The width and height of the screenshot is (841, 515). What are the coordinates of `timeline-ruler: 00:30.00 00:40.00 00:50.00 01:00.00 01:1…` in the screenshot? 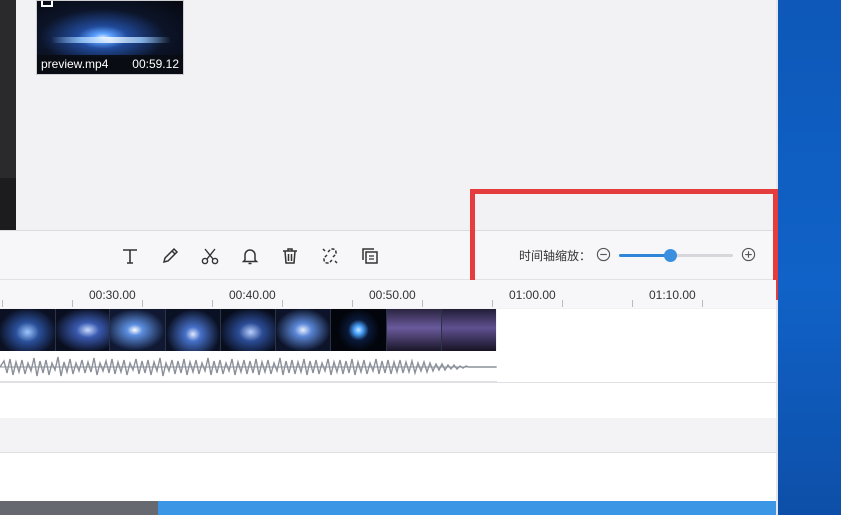 It's located at (388, 294).